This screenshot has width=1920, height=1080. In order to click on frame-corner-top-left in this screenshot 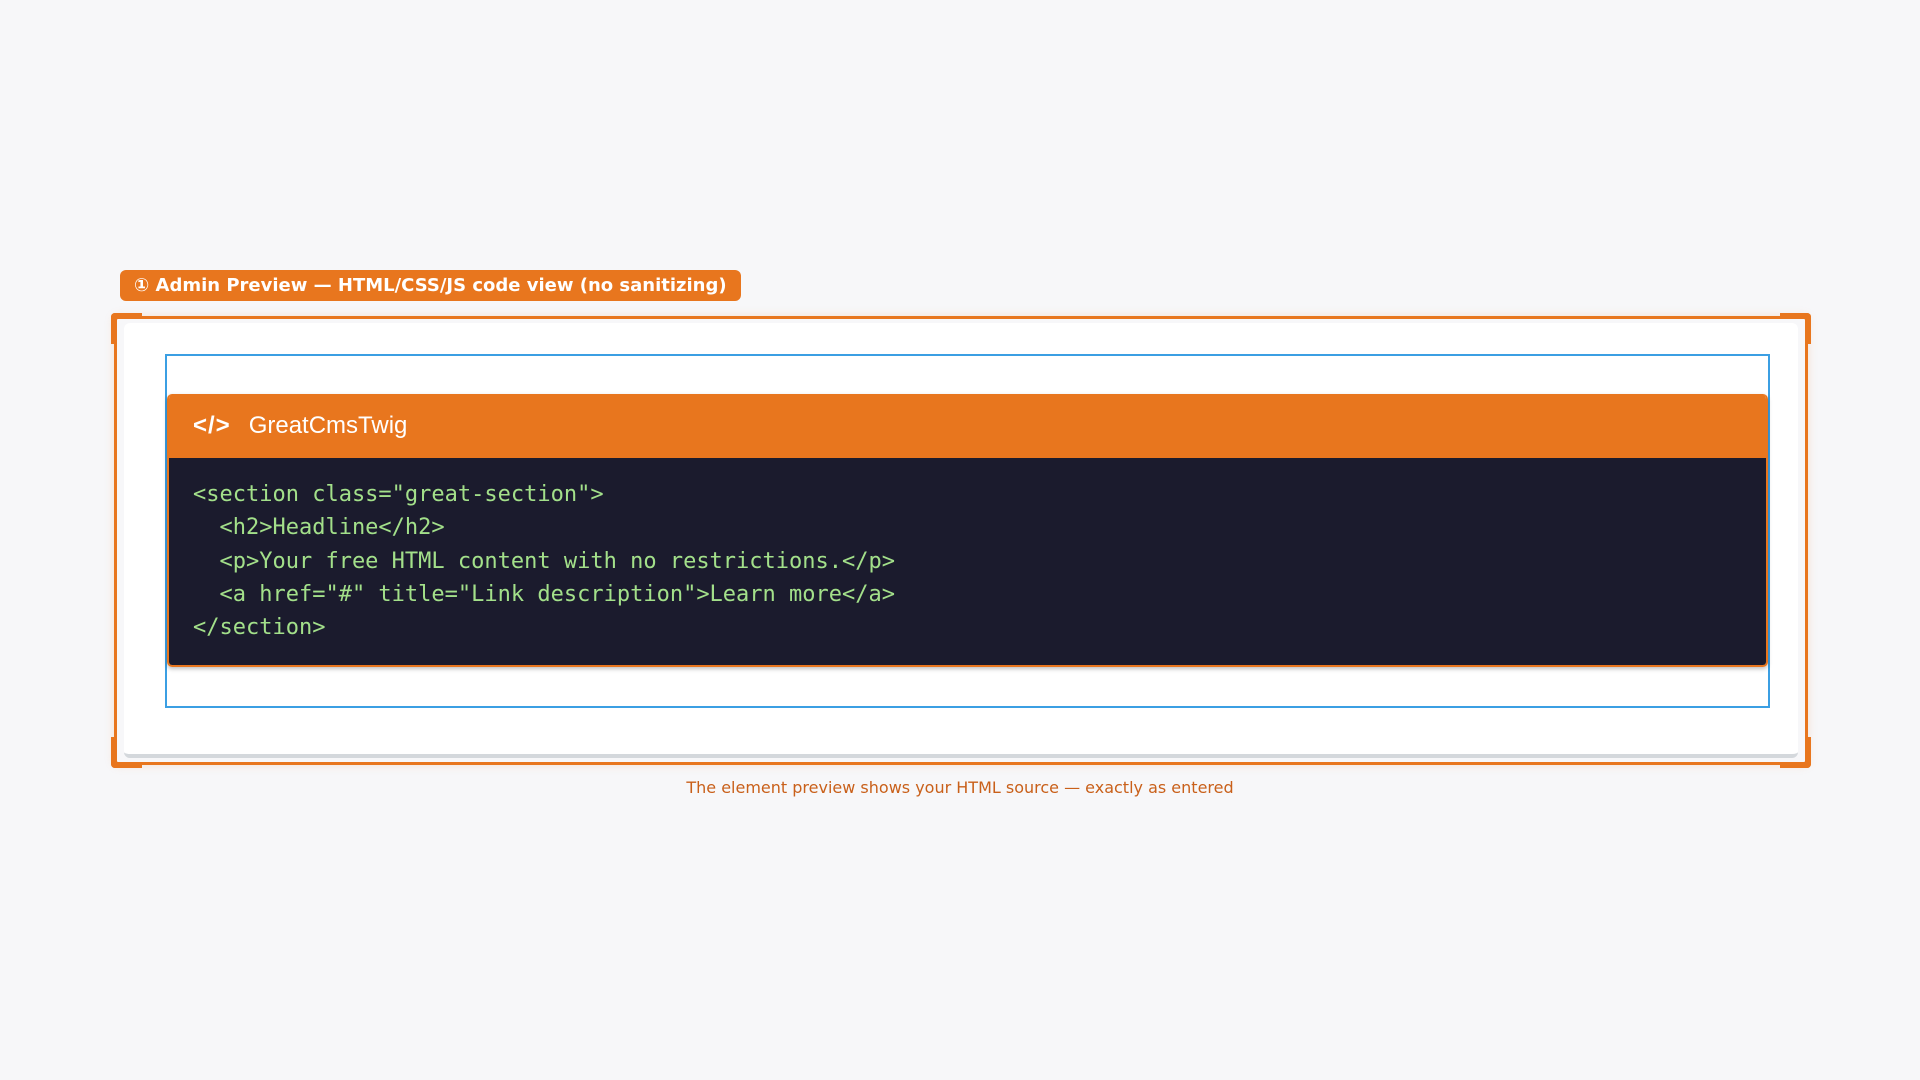, I will do `click(126, 328)`.